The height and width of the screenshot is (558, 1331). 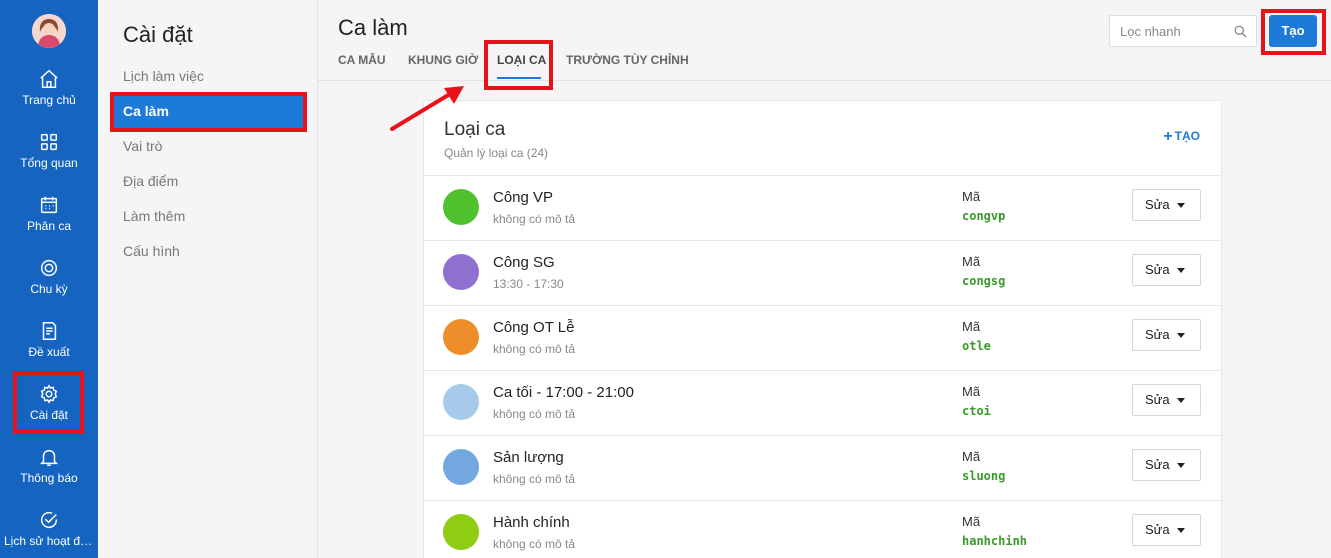 What do you see at coordinates (49, 163) in the screenshot?
I see `rail-item-label: Tổng quan` at bounding box center [49, 163].